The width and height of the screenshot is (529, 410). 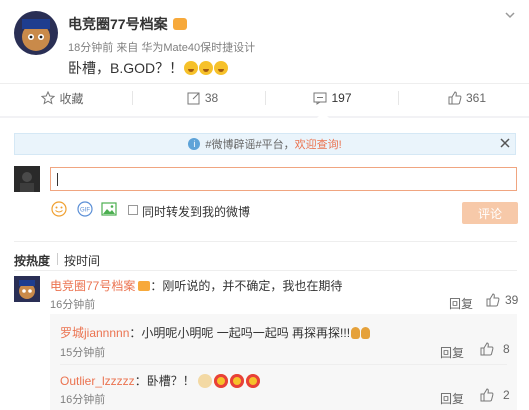 I want to click on commenter-avatar, so click(x=27, y=289).